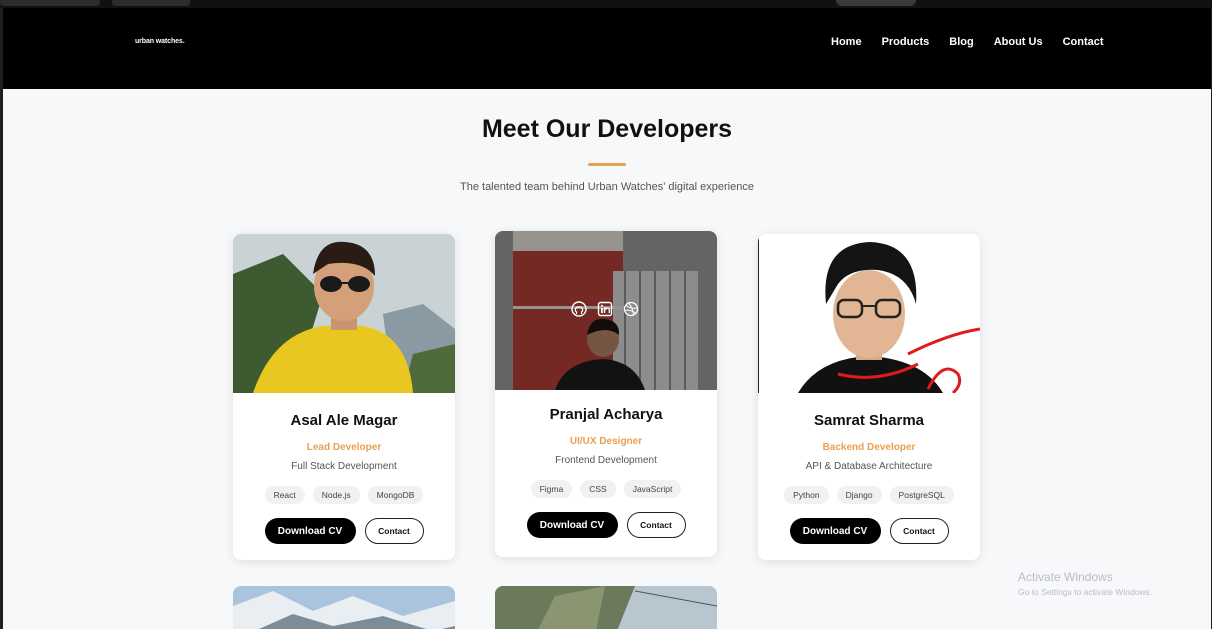  Describe the element at coordinates (876, 3) in the screenshot. I see `camera-notch` at that location.